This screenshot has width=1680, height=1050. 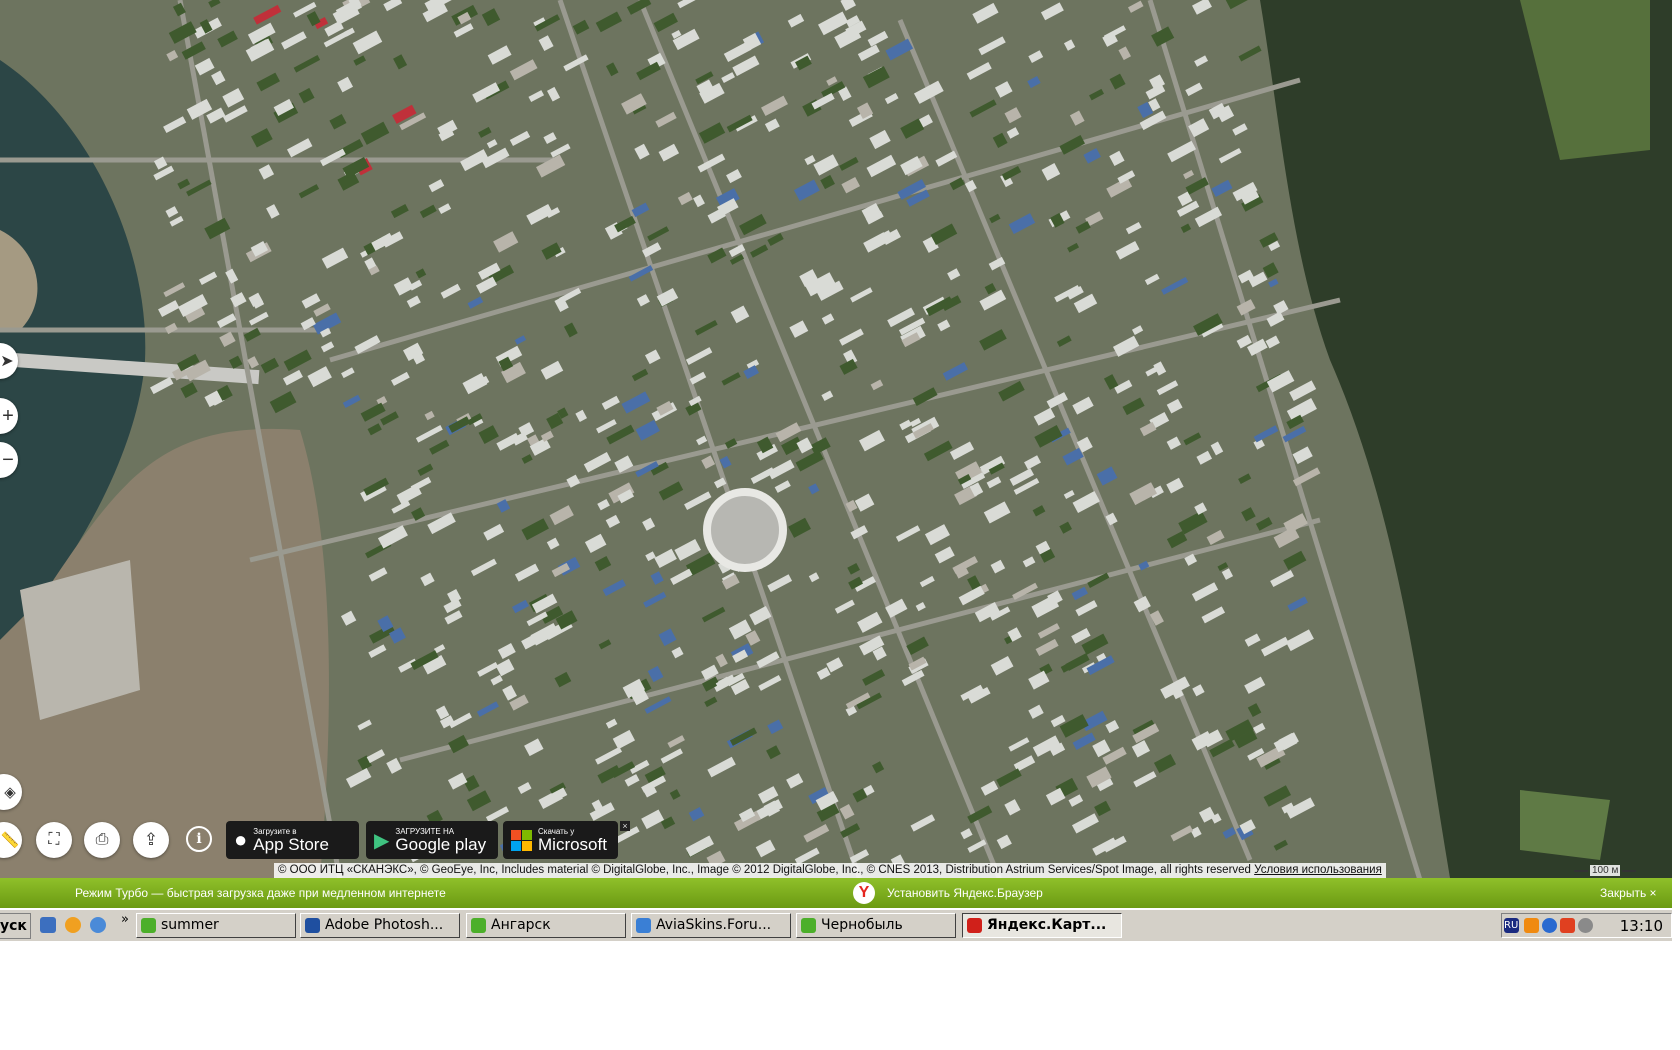 What do you see at coordinates (560, 840) in the screenshot?
I see `microsoft-badge: Скачать у Microsoft` at bounding box center [560, 840].